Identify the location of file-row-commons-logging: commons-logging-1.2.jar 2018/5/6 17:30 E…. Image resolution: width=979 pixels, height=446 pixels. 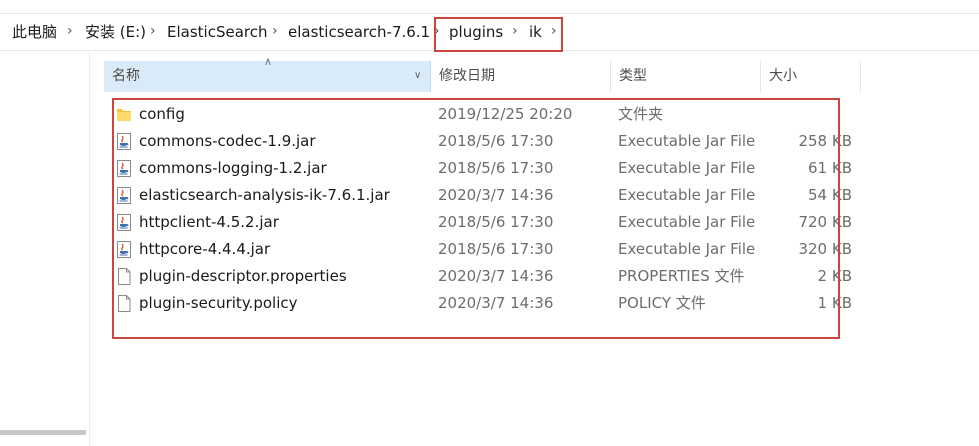
(482, 168).